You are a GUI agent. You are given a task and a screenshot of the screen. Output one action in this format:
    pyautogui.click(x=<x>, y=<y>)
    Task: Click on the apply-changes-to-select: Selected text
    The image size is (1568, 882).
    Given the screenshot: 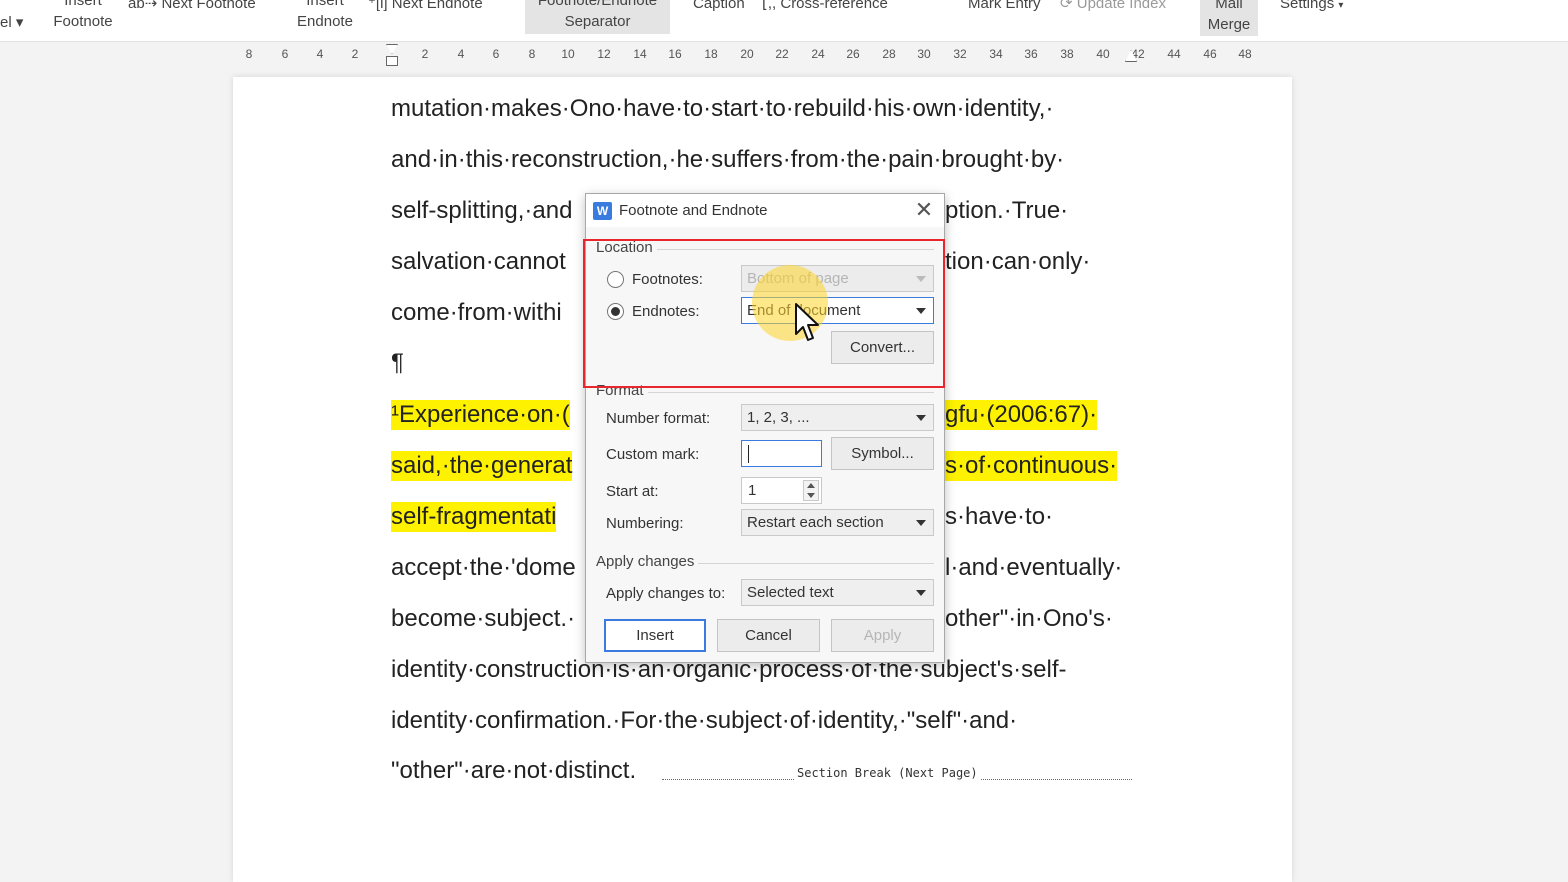 What is the action you would take?
    pyautogui.click(x=837, y=592)
    